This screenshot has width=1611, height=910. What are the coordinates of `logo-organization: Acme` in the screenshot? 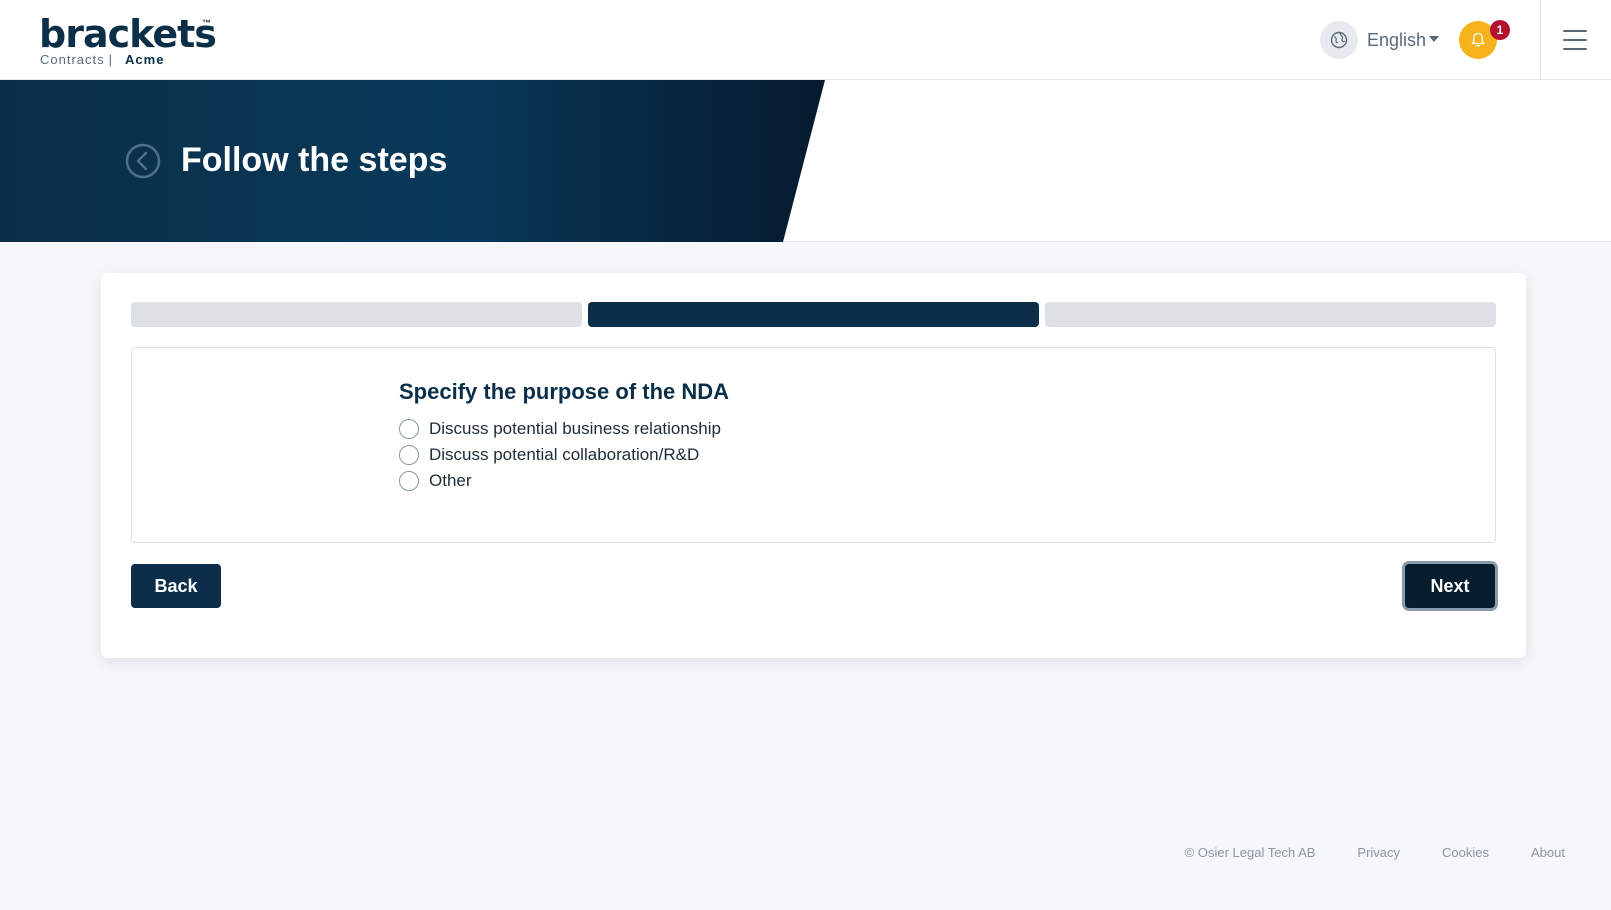 It's located at (145, 59).